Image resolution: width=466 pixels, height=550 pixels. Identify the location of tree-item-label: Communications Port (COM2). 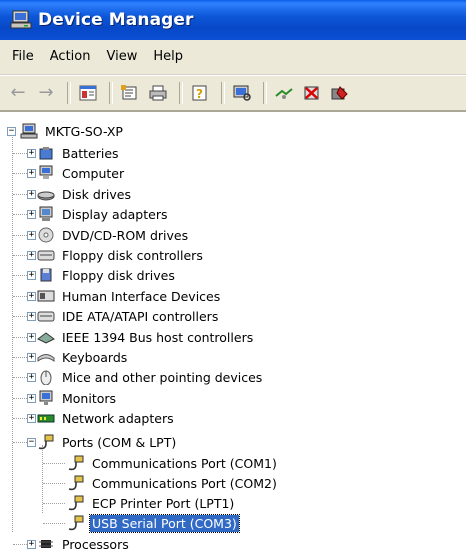
(184, 483).